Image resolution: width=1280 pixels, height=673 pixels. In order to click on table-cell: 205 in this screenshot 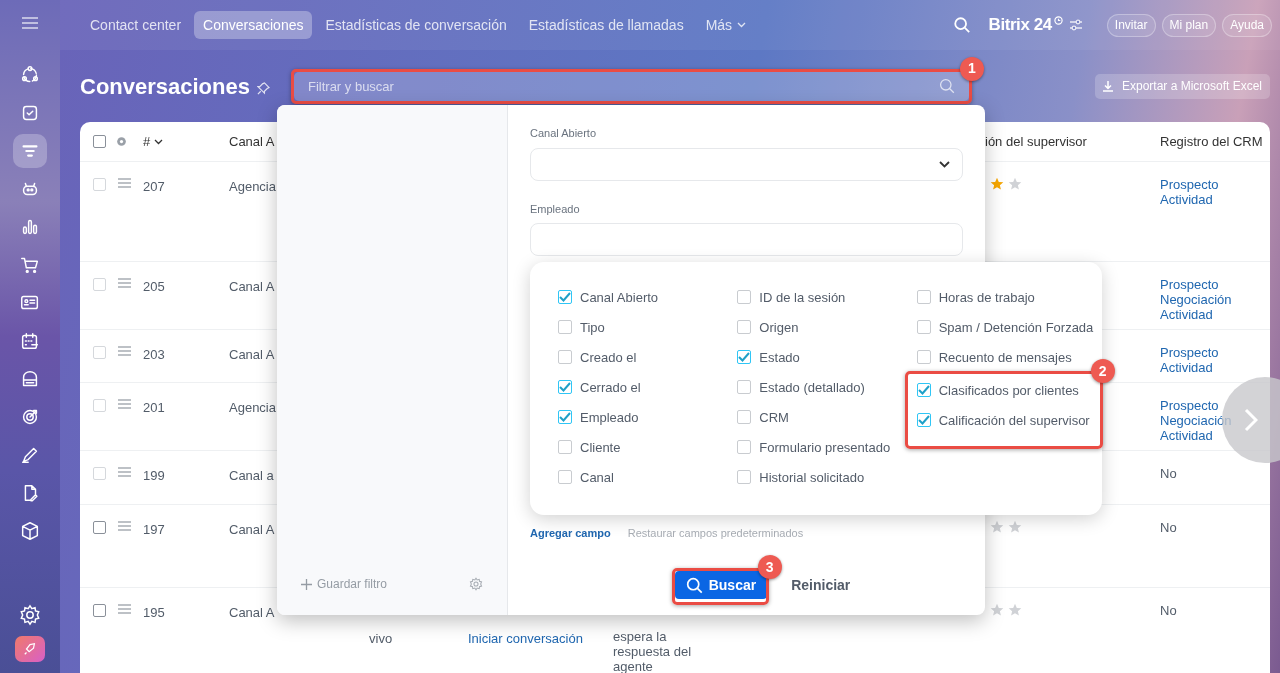, I will do `click(154, 286)`.